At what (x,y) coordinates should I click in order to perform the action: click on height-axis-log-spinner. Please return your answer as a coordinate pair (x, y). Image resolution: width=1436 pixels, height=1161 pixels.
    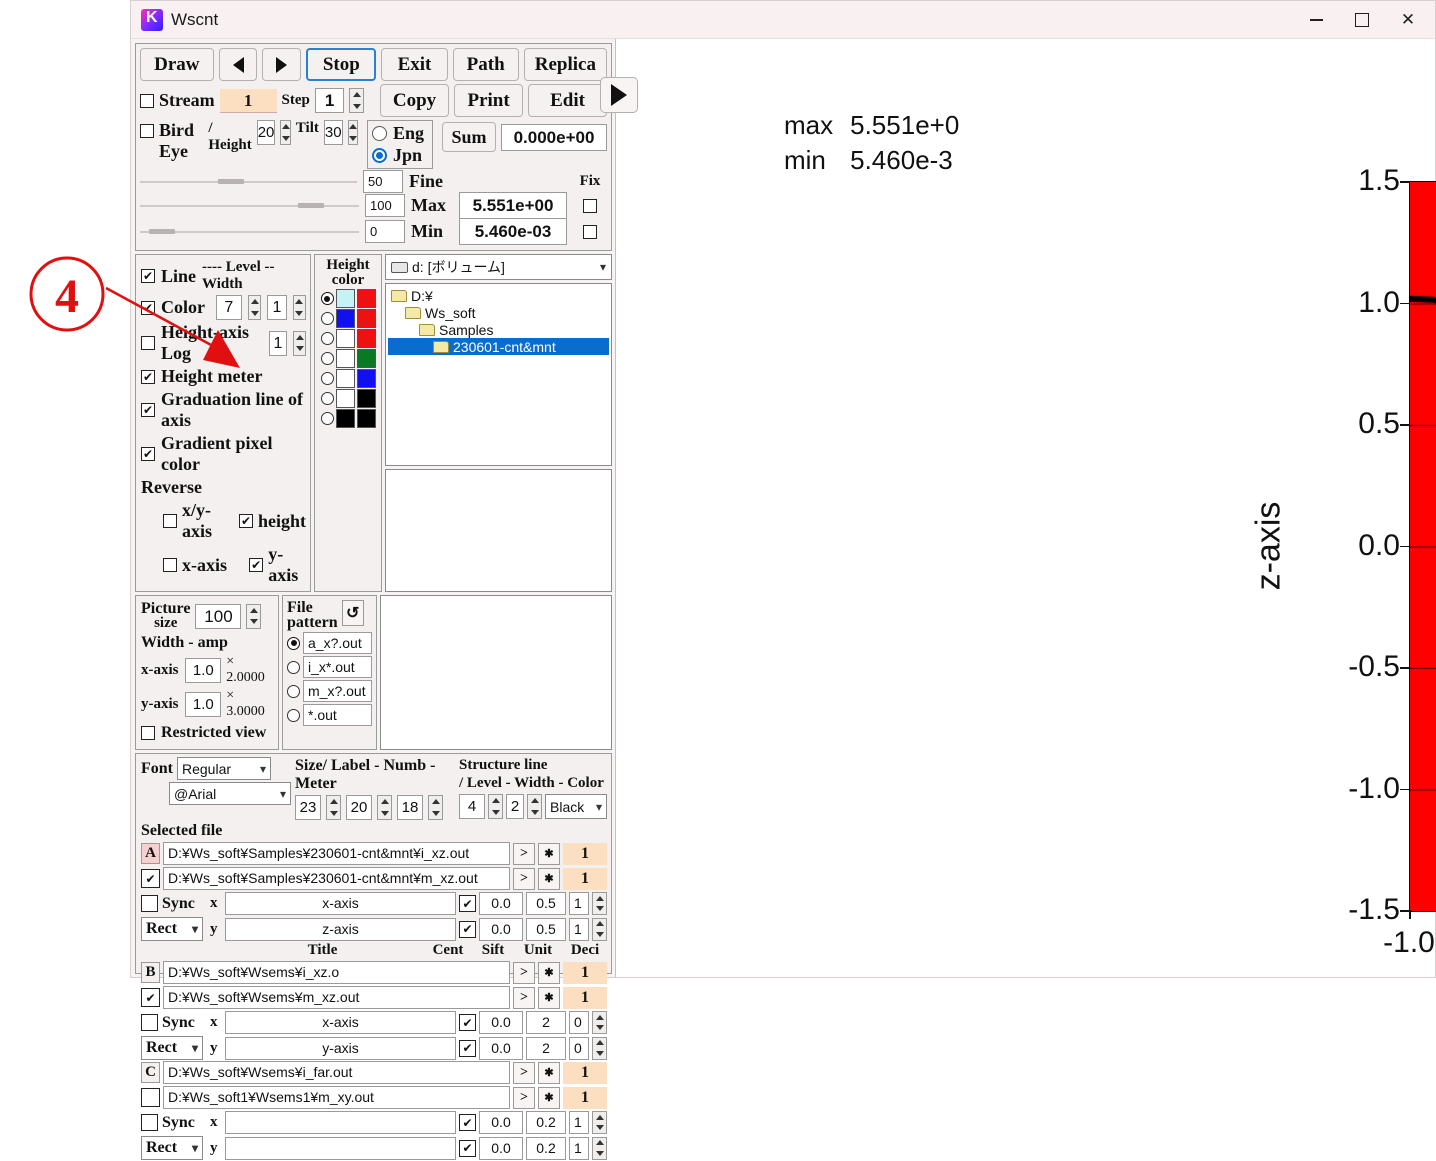
    Looking at the image, I should click on (299, 343).